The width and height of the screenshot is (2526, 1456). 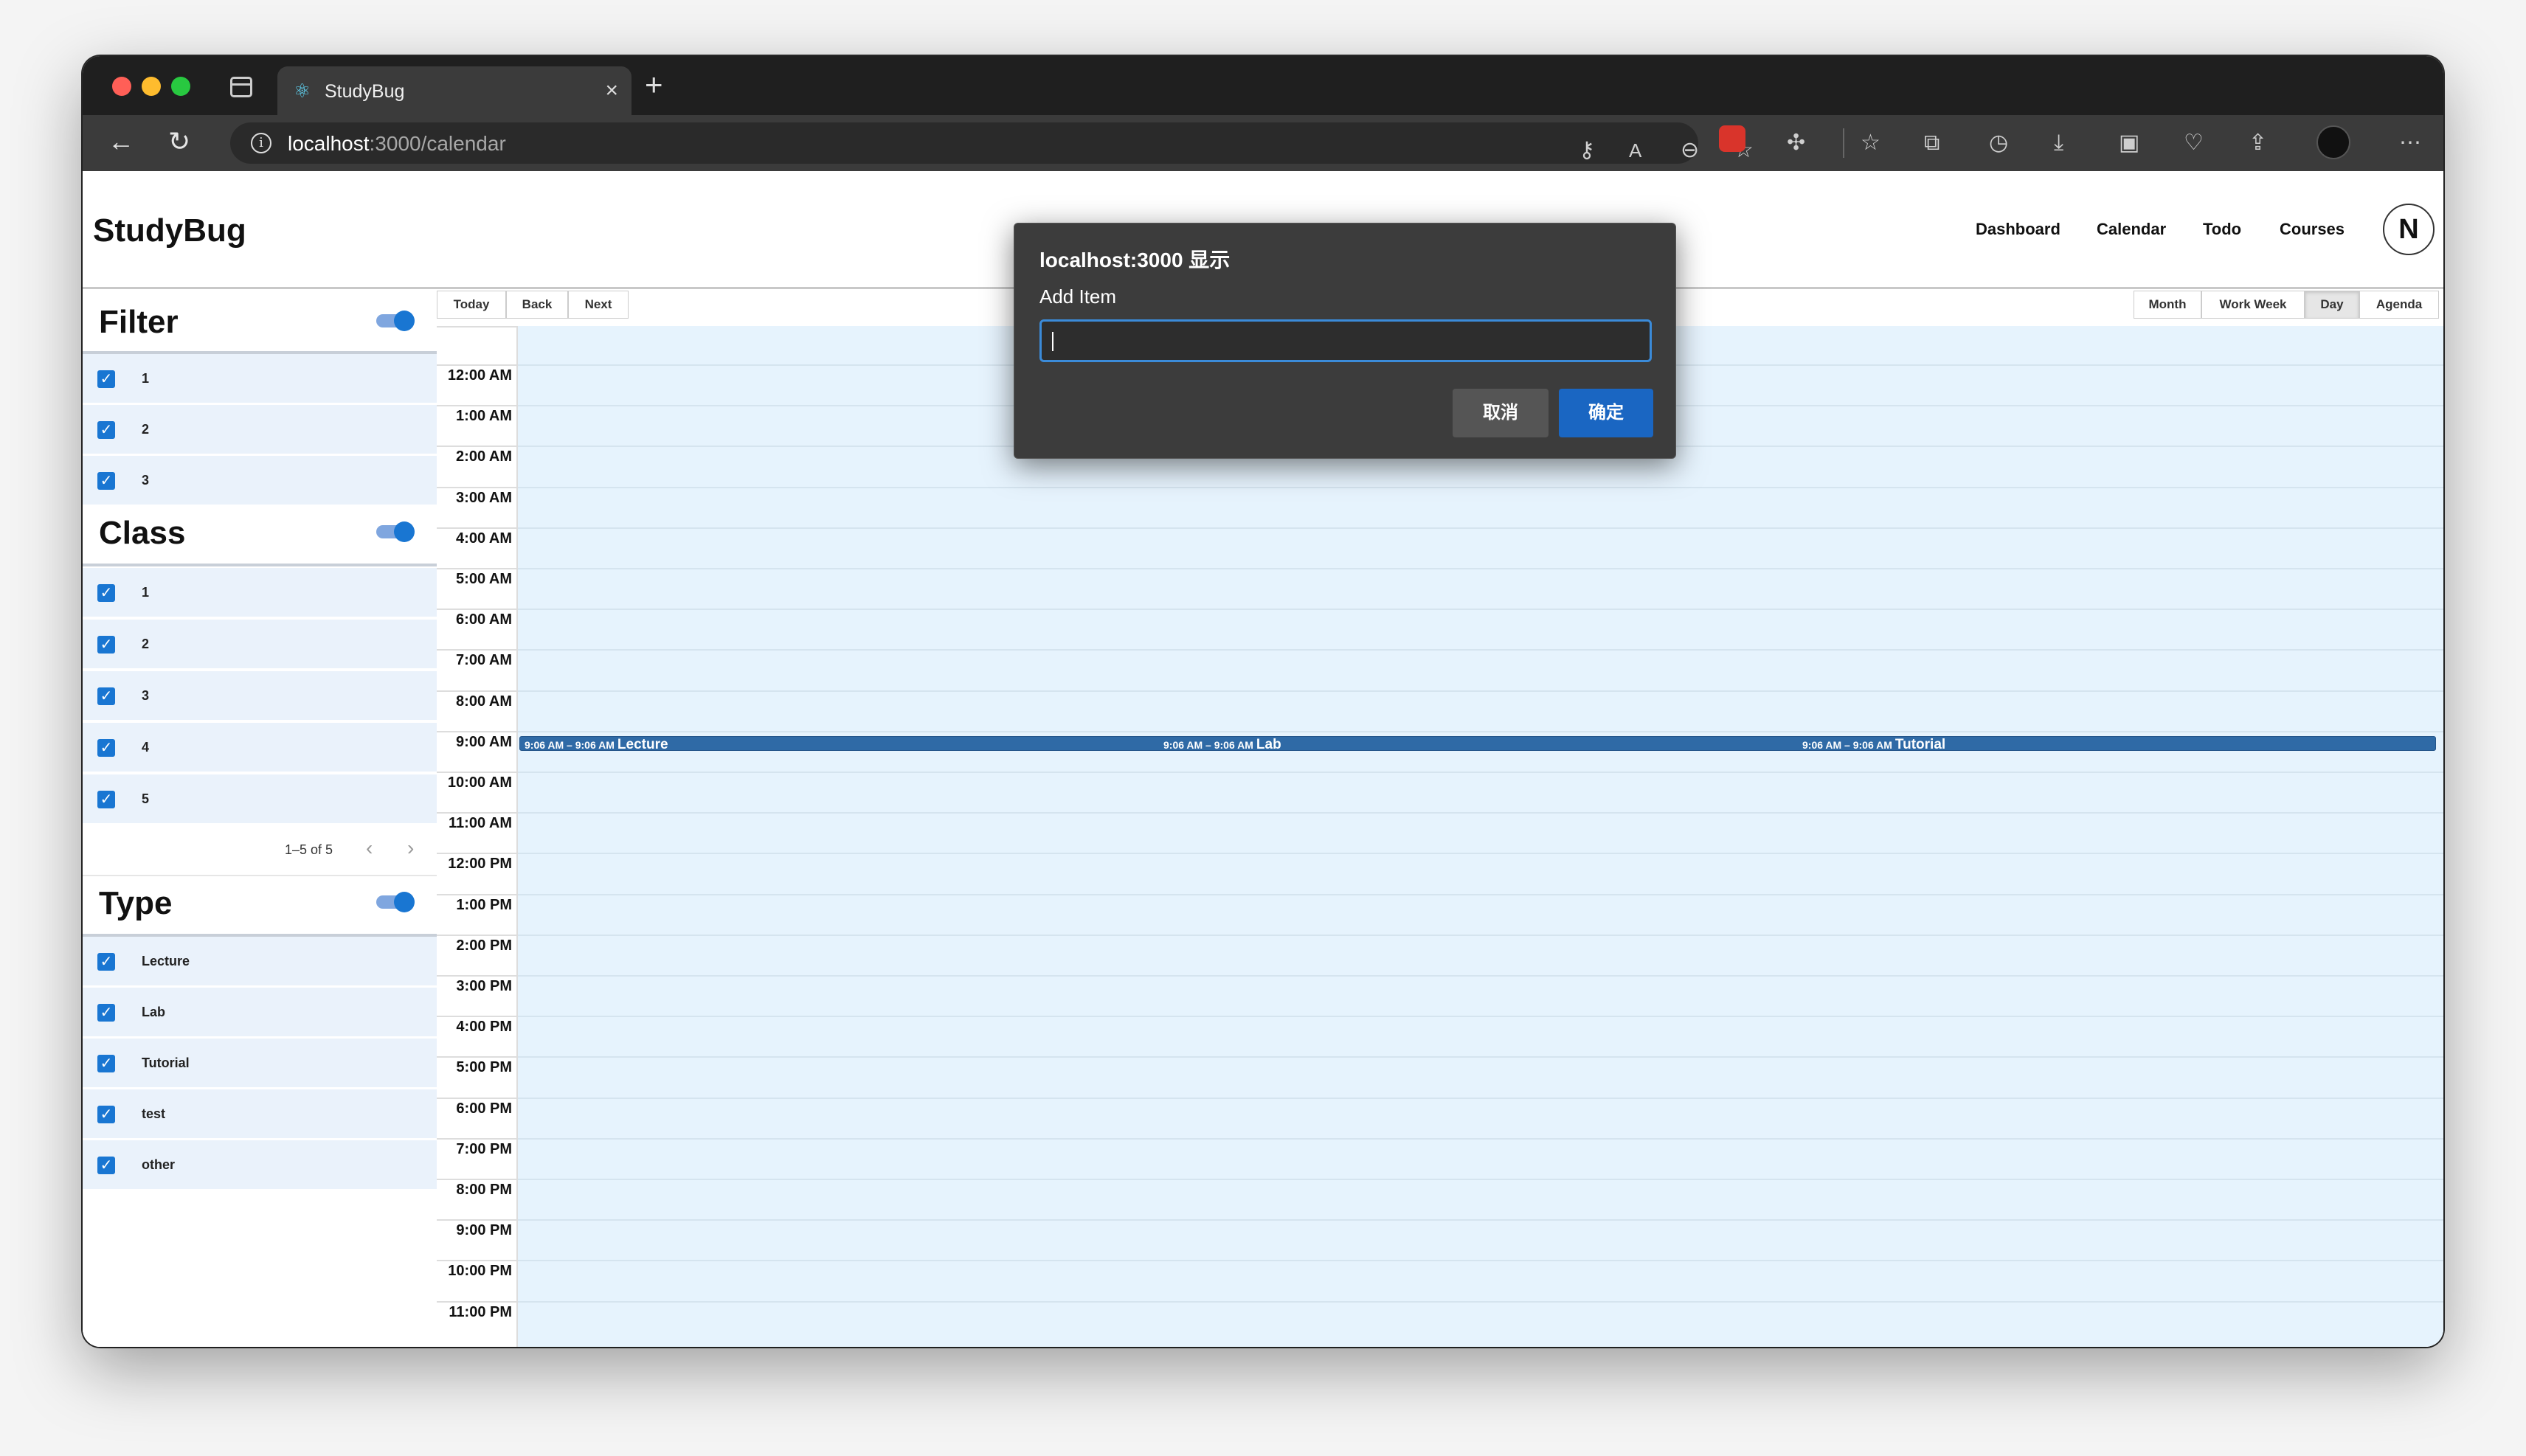 What do you see at coordinates (484, 579) in the screenshot?
I see `hour-label: 5:00 AM` at bounding box center [484, 579].